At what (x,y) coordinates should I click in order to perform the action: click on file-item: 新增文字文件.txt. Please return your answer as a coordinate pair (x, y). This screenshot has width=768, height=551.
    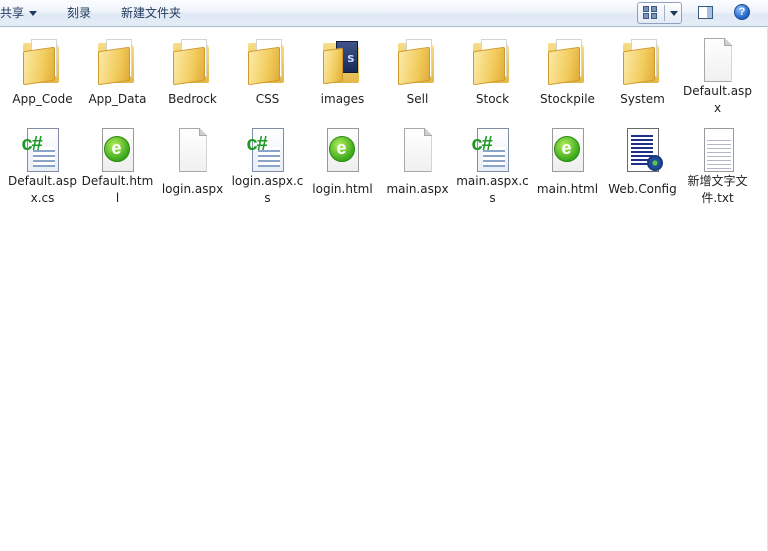
    Looking at the image, I should click on (717, 166).